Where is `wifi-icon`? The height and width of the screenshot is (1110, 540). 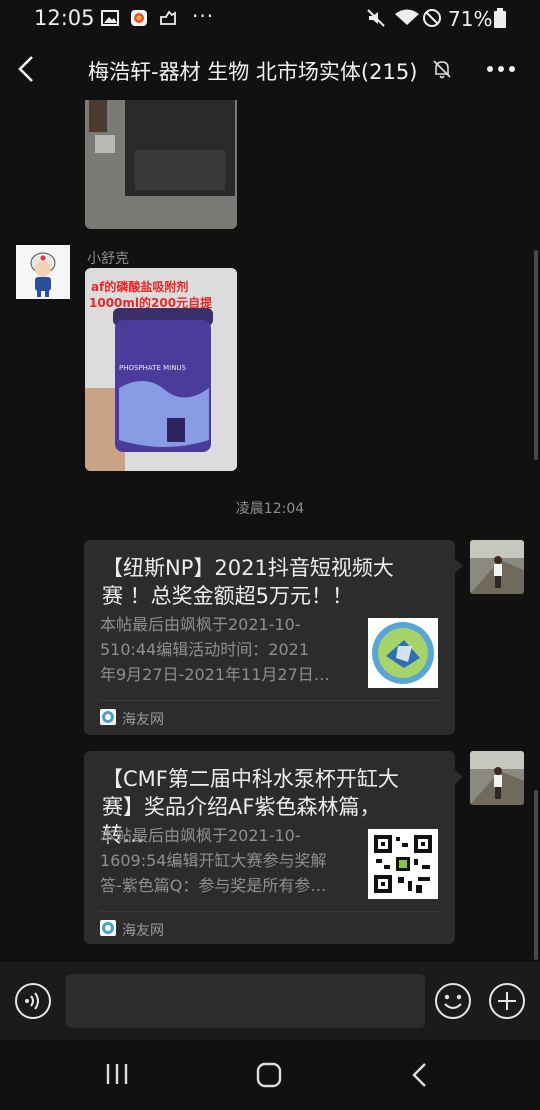 wifi-icon is located at coordinates (407, 17).